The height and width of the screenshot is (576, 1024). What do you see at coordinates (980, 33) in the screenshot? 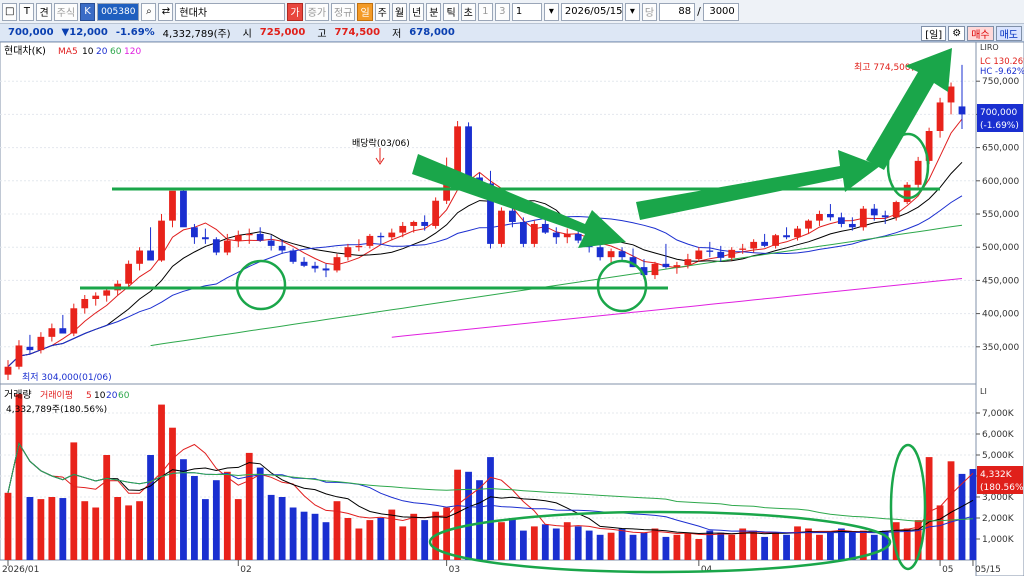
I see `buy-button: 매수` at bounding box center [980, 33].